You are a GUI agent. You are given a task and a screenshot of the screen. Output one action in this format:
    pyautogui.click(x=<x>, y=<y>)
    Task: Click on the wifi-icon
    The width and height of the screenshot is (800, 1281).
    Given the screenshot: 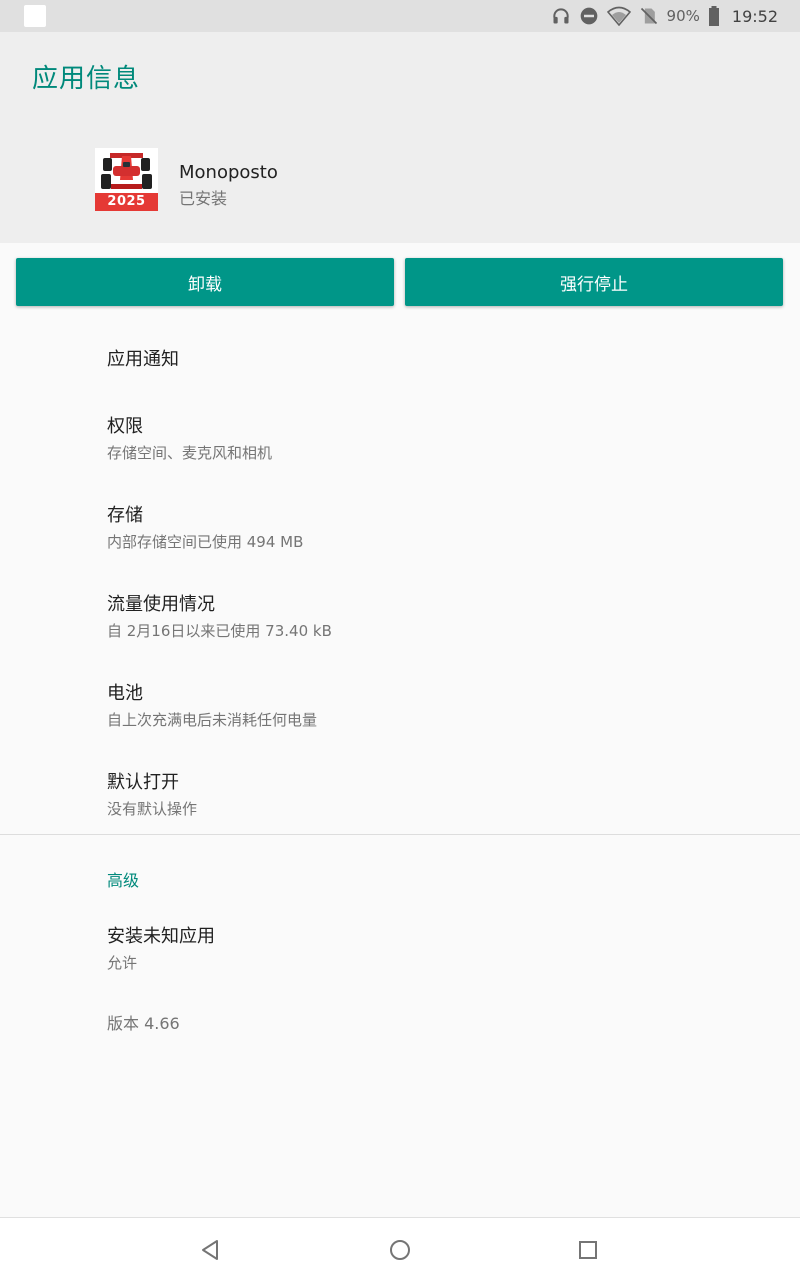 What is the action you would take?
    pyautogui.click(x=618, y=16)
    